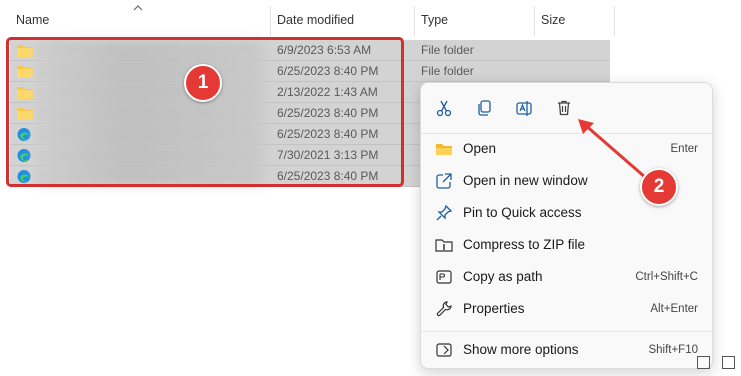  I want to click on menu-item-copy-as-path: Copy as path Ctrl+Shift+C, so click(566, 277).